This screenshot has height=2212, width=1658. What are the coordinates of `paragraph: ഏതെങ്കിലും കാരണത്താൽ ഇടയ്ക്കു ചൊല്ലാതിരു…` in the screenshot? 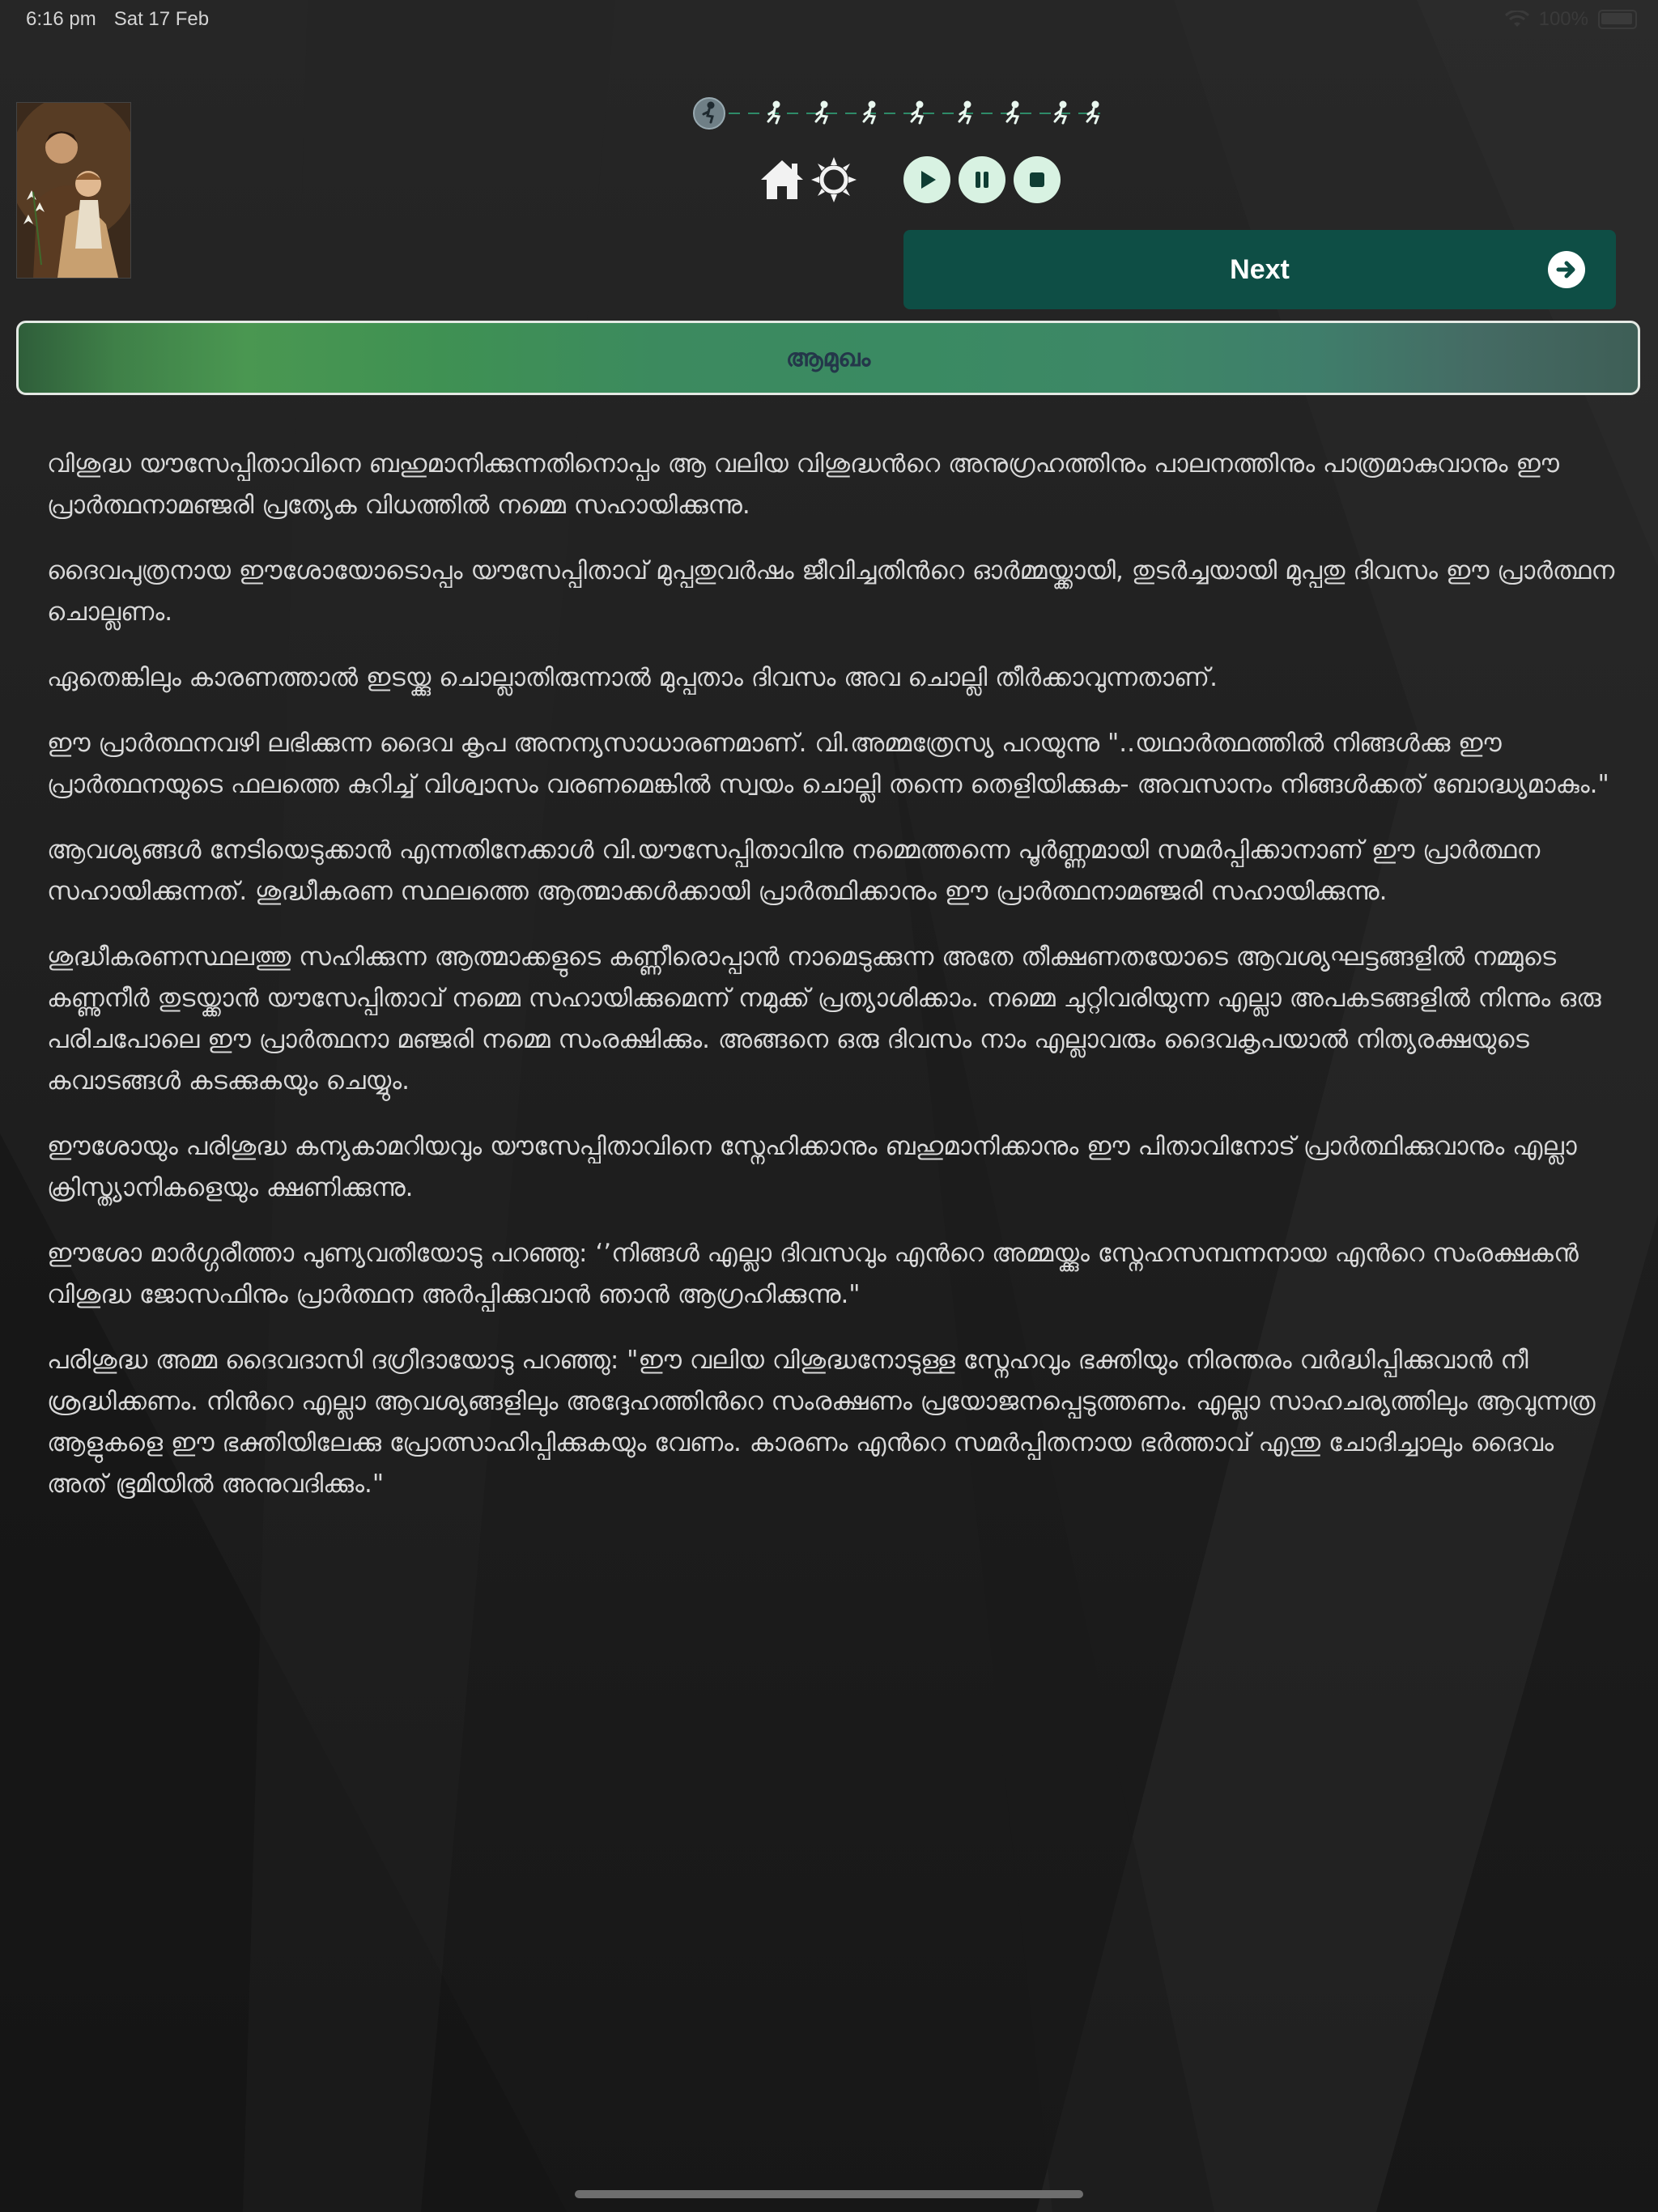 It's located at (632, 678).